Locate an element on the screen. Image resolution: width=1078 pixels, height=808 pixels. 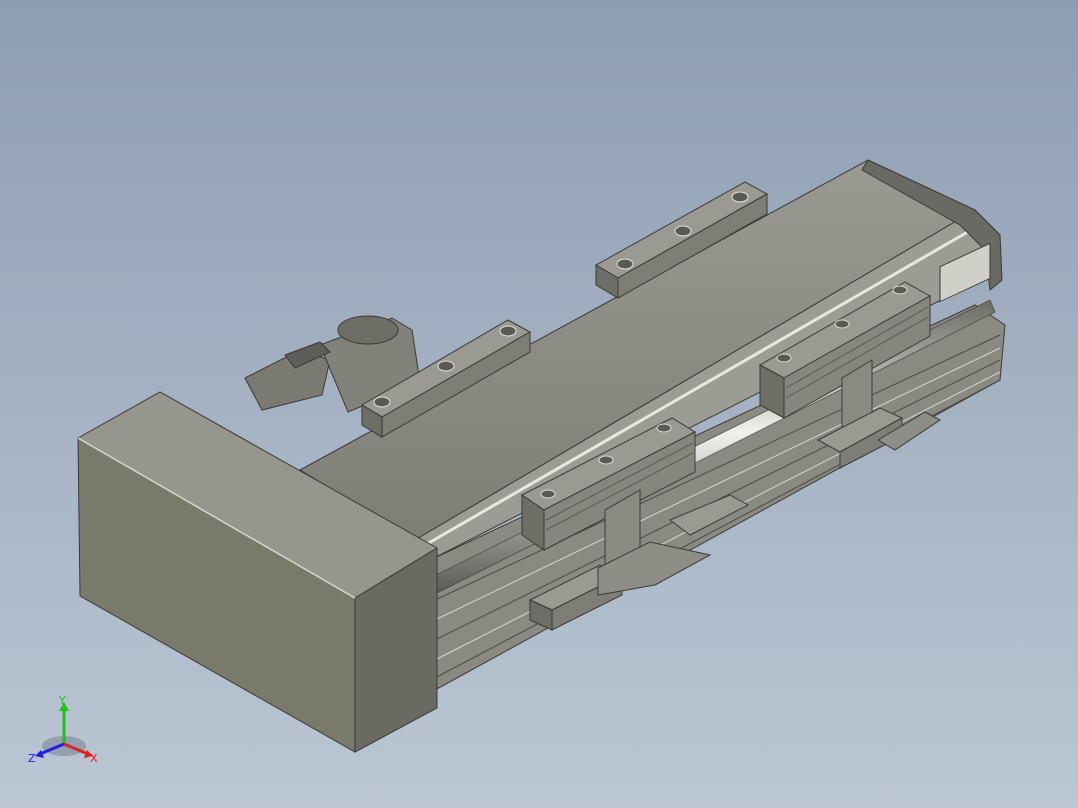
y-axis-label: Y is located at coordinates (62, 701).